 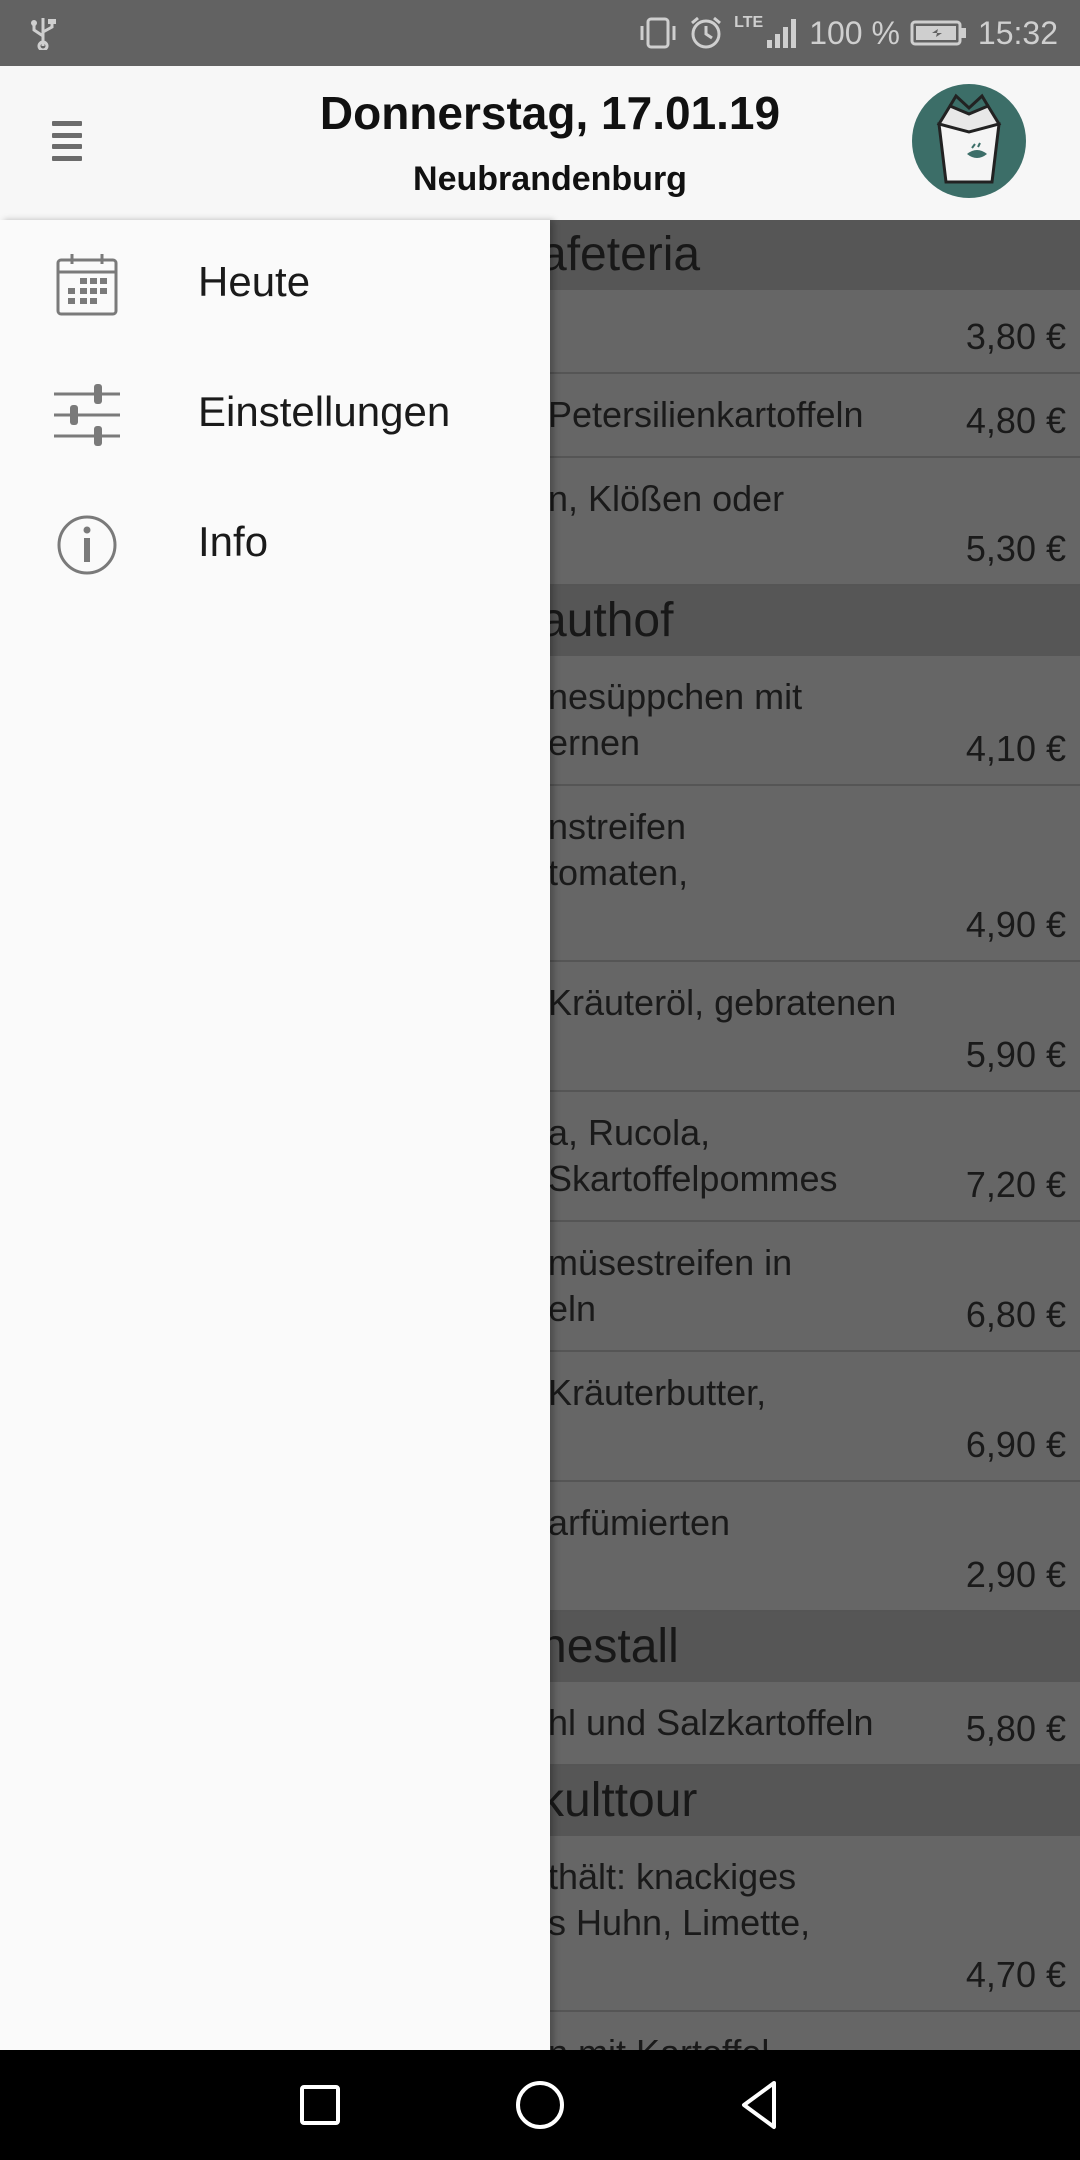 What do you see at coordinates (693, 1155) in the screenshot?
I see `menu-item-description: a, Rucola, Skartoffelpommes` at bounding box center [693, 1155].